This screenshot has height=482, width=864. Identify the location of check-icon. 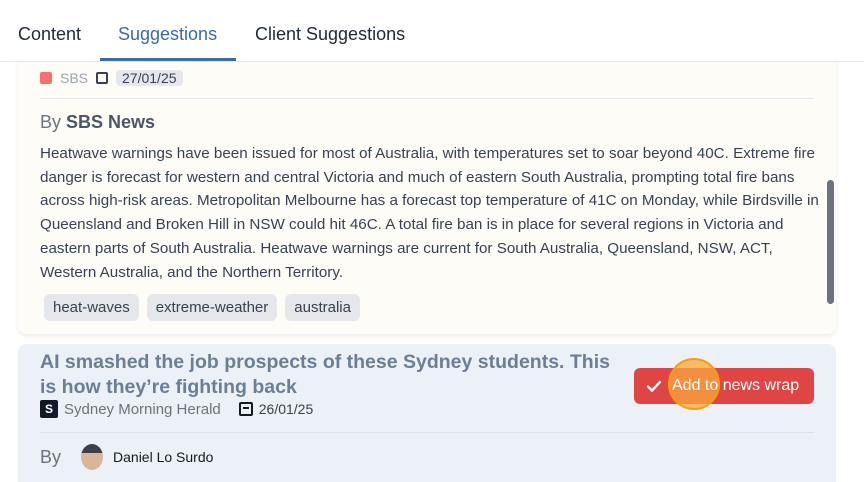
(654, 386).